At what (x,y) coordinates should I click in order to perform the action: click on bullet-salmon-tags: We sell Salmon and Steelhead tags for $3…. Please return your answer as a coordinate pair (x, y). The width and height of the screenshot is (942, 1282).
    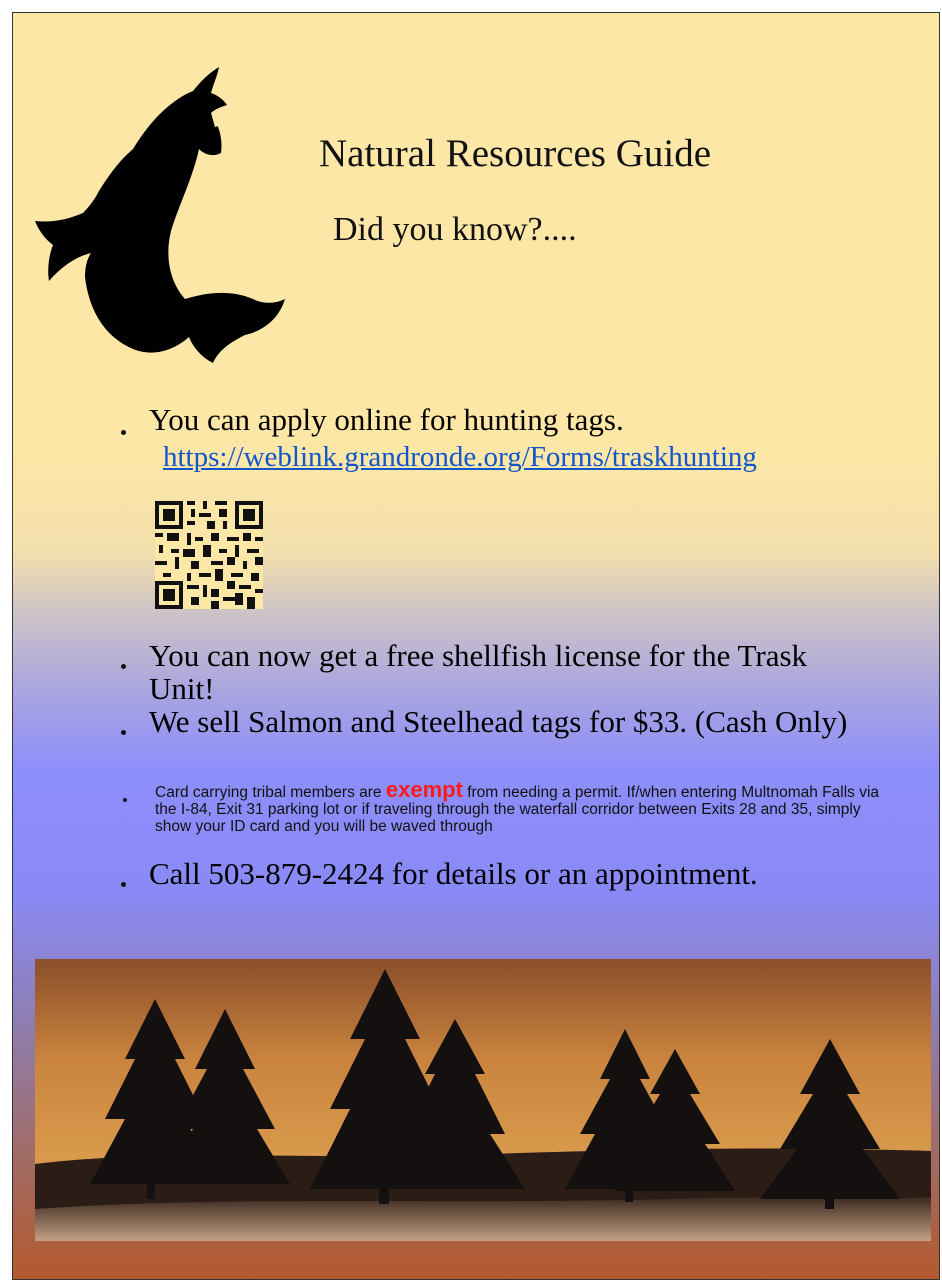
    Looking at the image, I should click on (498, 721).